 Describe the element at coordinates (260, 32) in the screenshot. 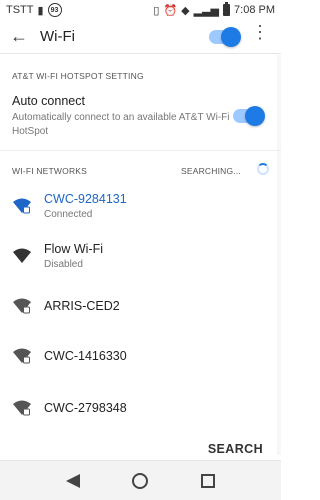

I see `more-options-icon: ⋮` at that location.